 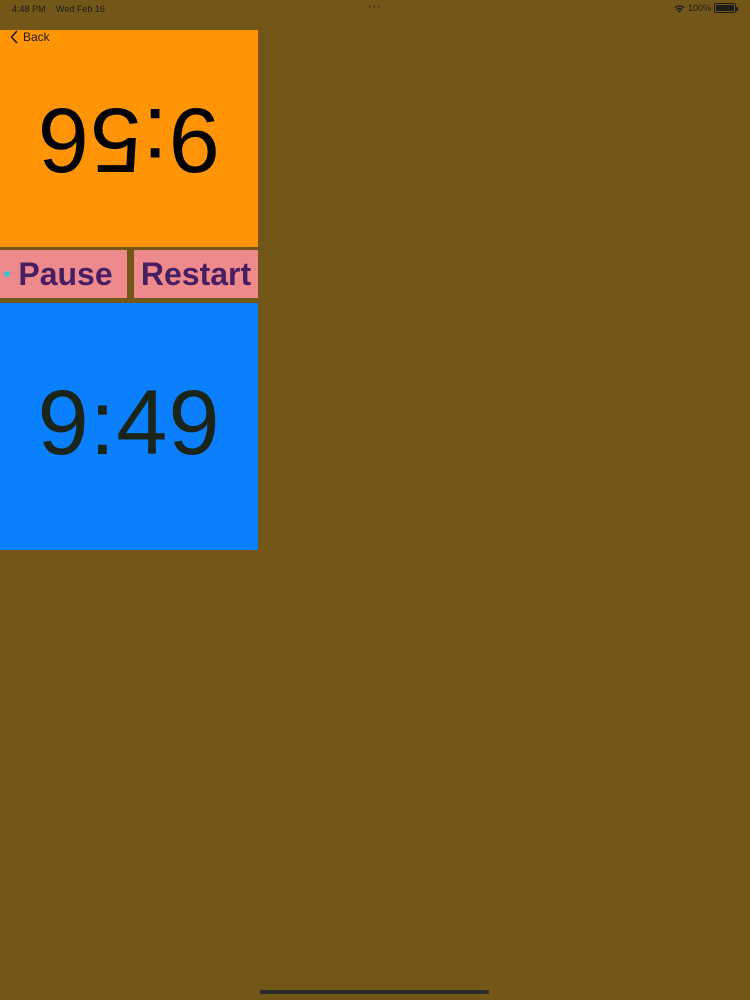 What do you see at coordinates (36, 37) in the screenshot?
I see `back-label: Back` at bounding box center [36, 37].